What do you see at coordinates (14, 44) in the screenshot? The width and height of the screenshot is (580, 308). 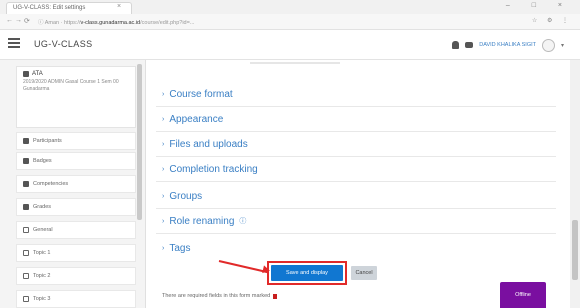 I see `menu-toggle-icon` at bounding box center [14, 44].